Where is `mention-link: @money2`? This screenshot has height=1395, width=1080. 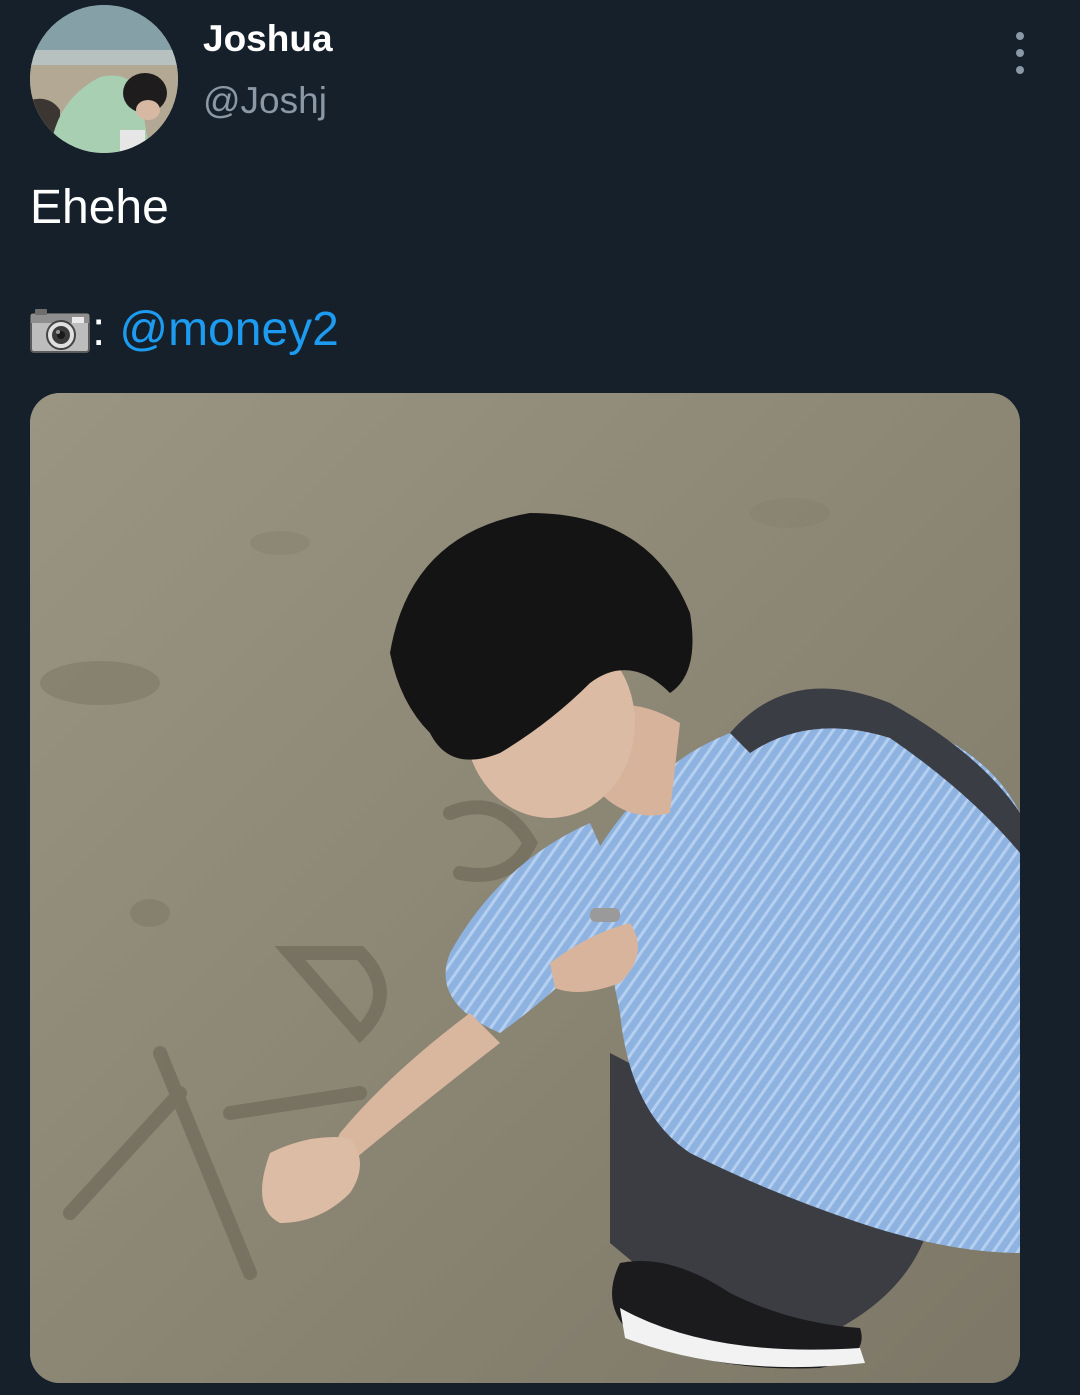
mention-link: @money2 is located at coordinates (229, 330).